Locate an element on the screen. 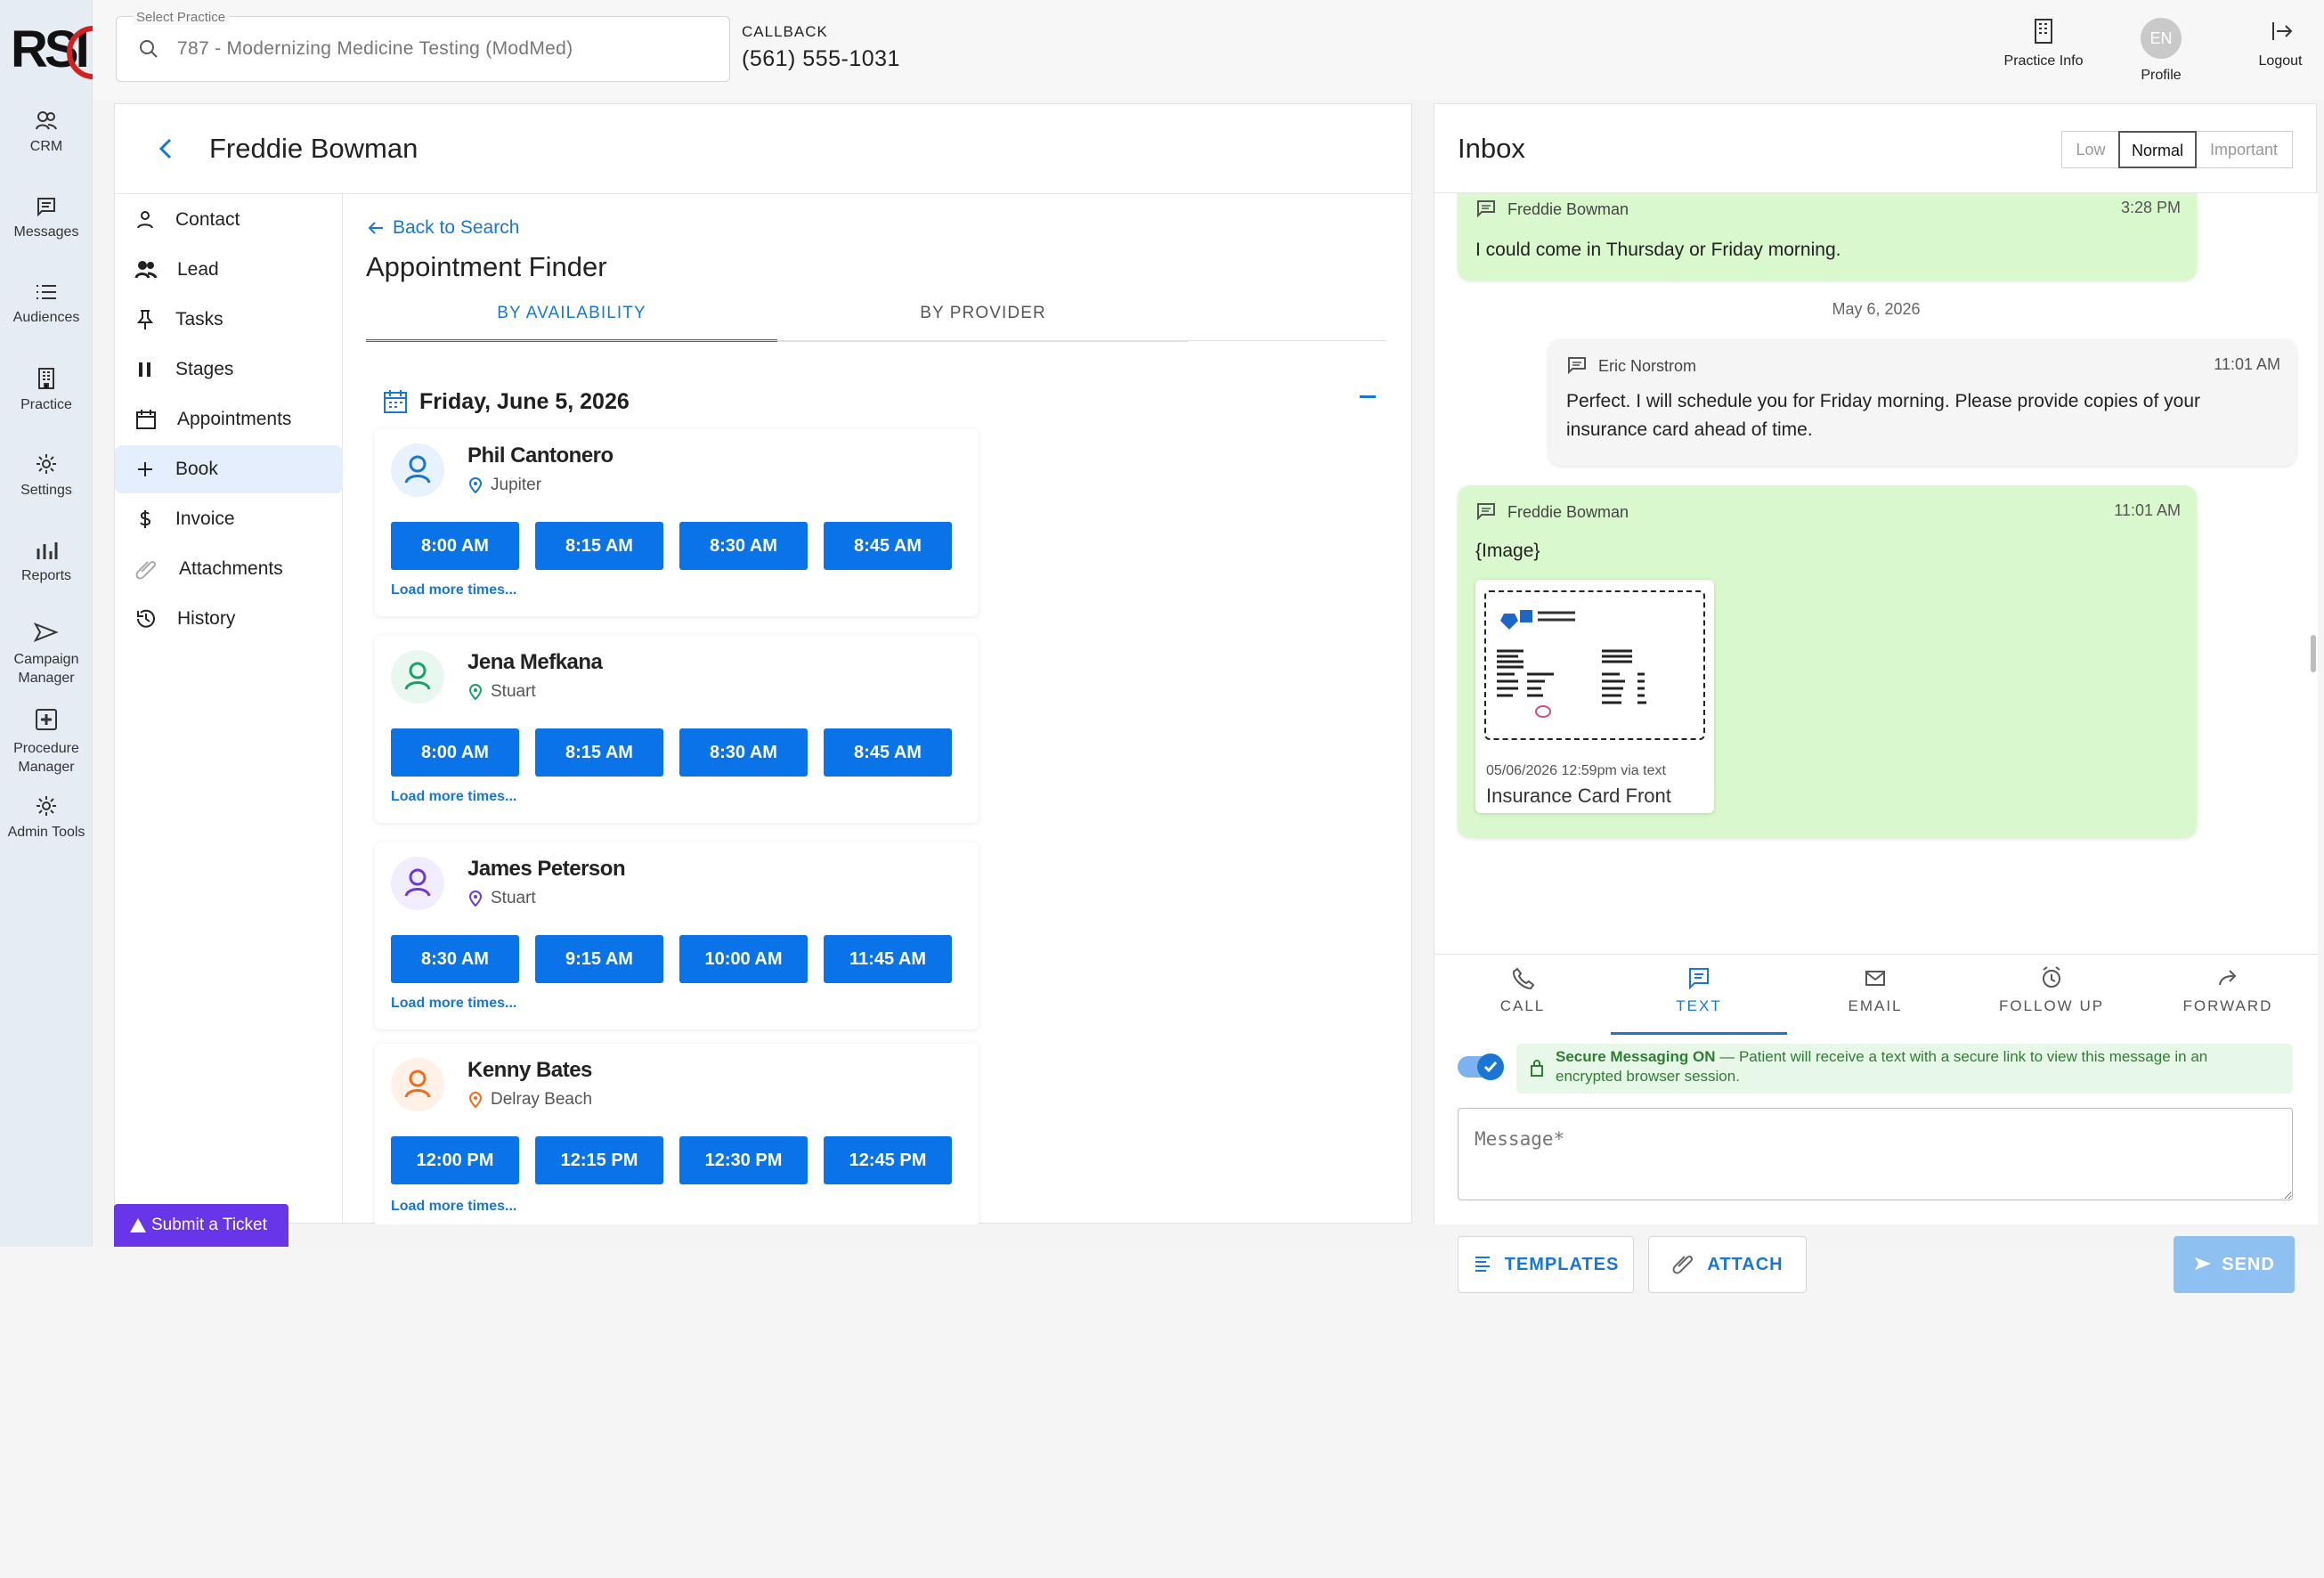 Image resolution: width=2324 pixels, height=1578 pixels. priority-important: Important is located at coordinates (2244, 149).